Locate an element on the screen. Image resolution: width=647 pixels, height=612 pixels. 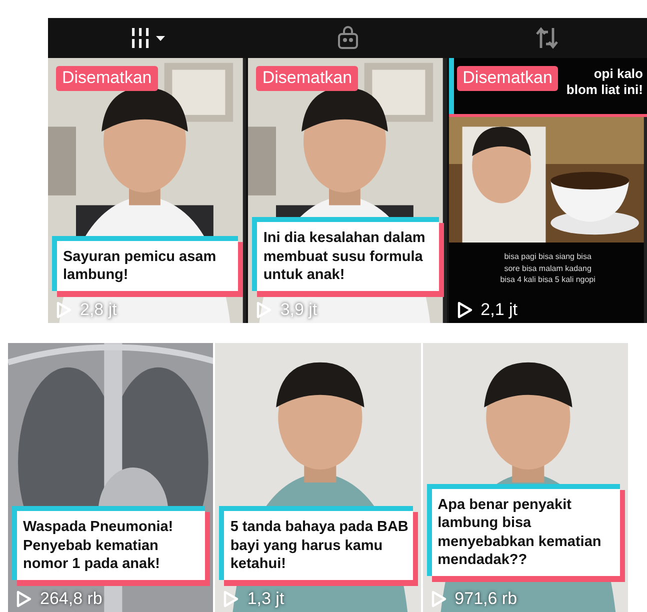
caption-text: Sayuran pemicu asam lambung! is located at coordinates (140, 266).